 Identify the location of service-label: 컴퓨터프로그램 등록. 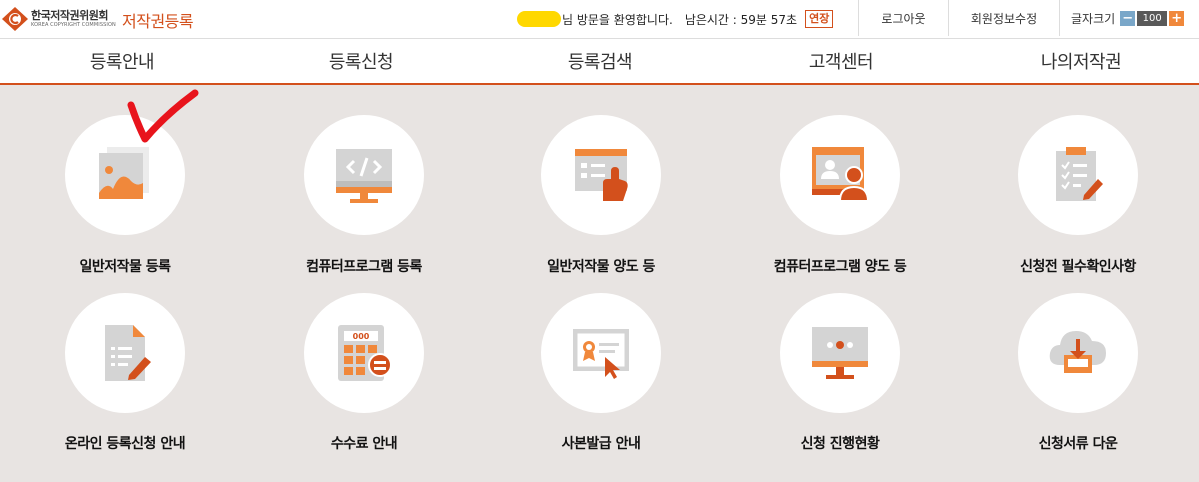
(364, 267).